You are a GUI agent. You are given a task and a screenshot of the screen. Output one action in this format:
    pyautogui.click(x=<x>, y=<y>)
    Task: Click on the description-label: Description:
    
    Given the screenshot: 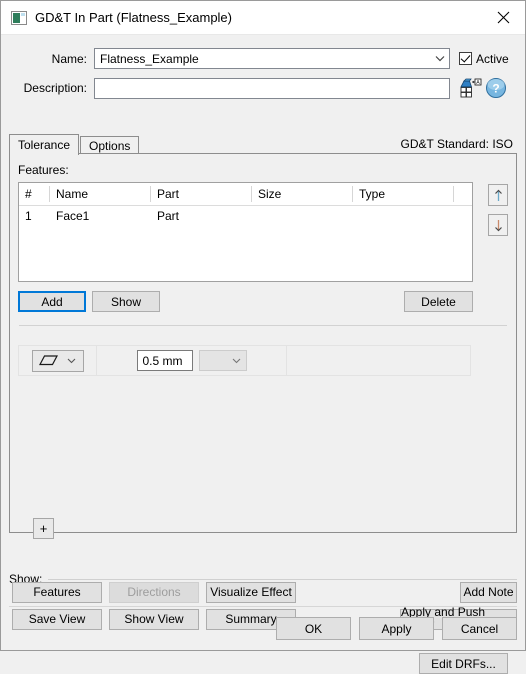 What is the action you would take?
    pyautogui.click(x=55, y=88)
    